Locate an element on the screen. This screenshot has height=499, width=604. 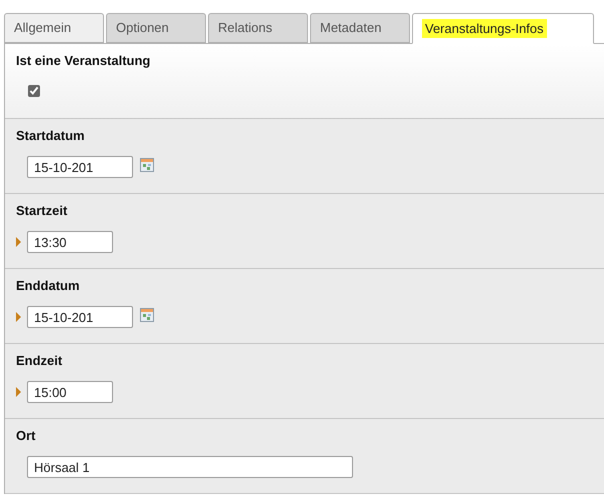
field-label: Ort is located at coordinates (26, 436).